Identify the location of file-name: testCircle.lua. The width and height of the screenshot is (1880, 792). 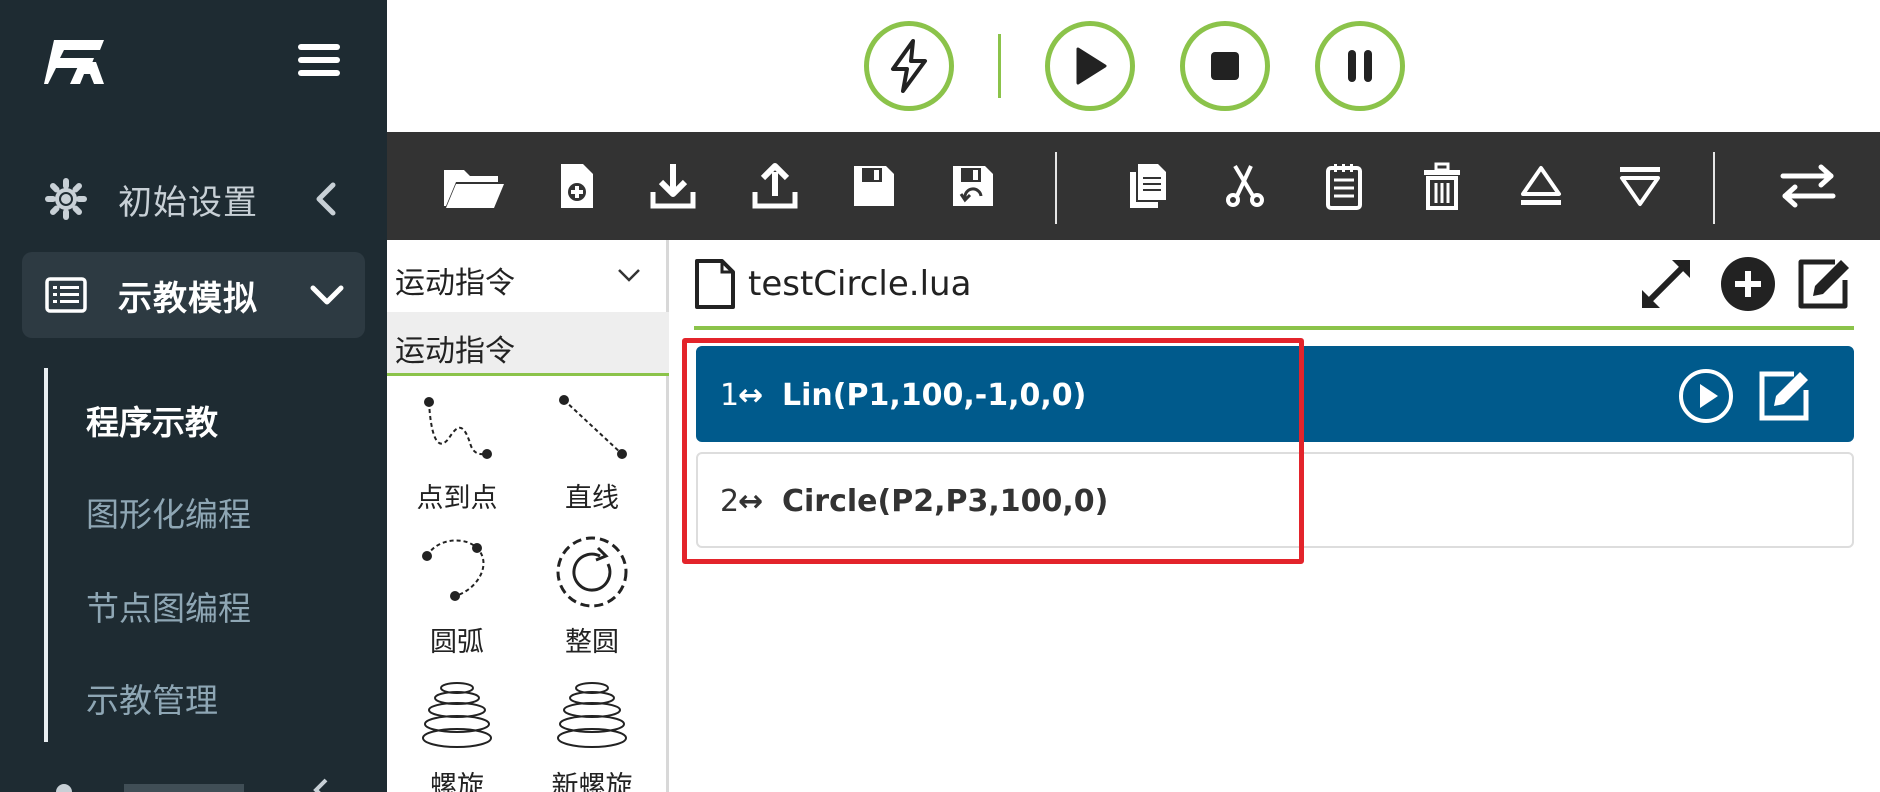
(860, 284).